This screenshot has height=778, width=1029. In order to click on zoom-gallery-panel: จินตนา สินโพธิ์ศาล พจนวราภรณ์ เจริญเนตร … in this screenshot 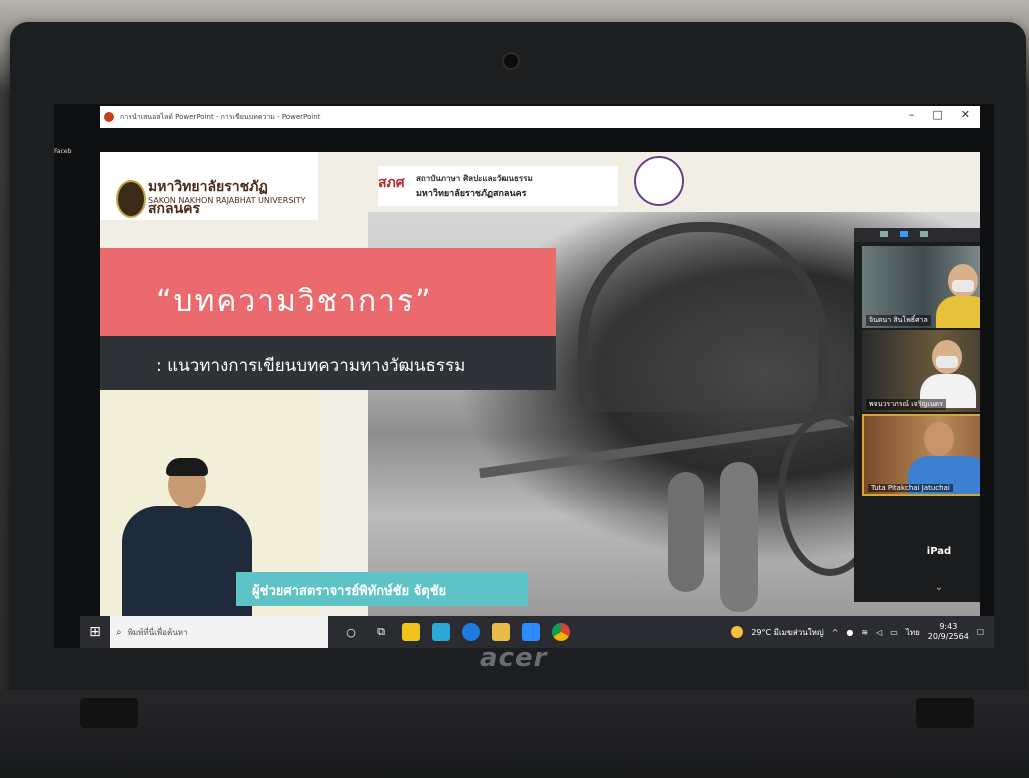, I will do `click(917, 415)`.